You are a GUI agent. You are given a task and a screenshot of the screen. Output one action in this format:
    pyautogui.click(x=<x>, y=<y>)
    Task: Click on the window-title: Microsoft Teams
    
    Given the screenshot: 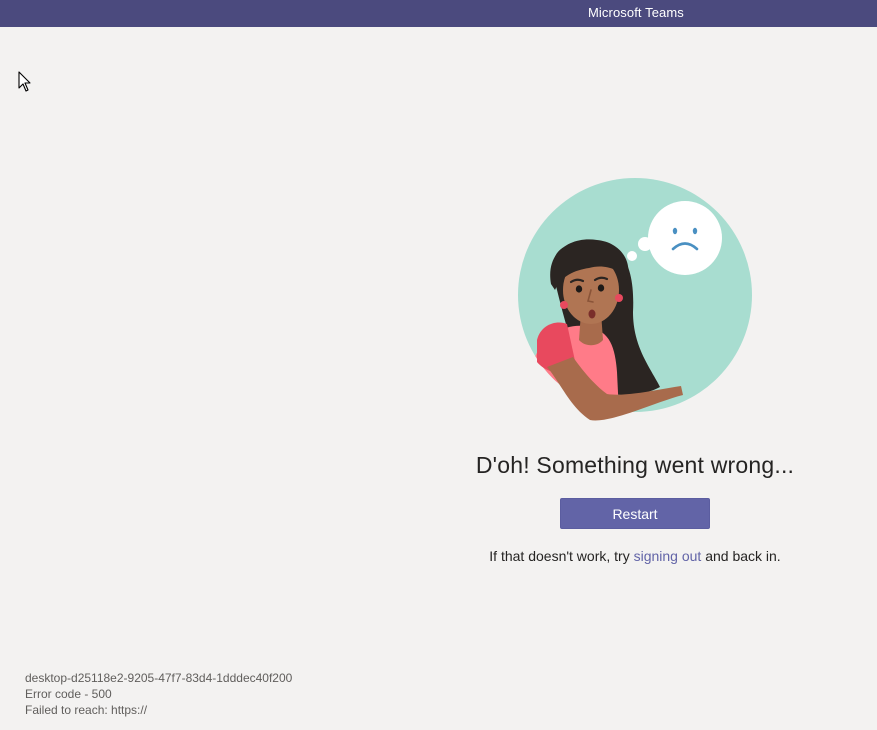 What is the action you would take?
    pyautogui.click(x=636, y=12)
    